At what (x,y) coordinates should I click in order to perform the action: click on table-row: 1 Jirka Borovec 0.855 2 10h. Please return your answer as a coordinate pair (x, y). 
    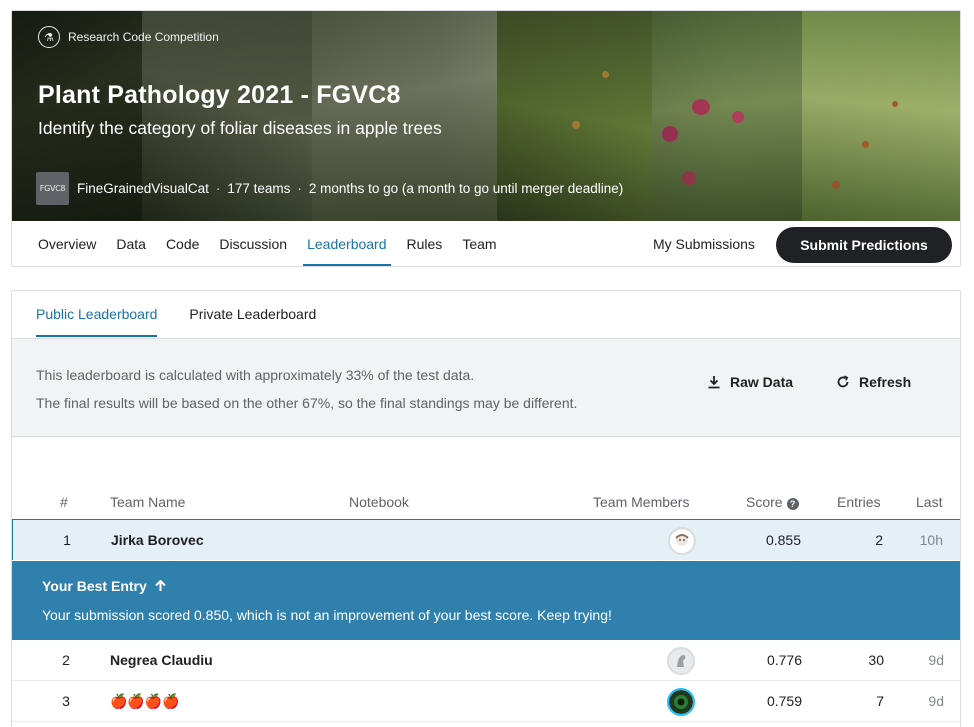
    Looking at the image, I should click on (486, 540).